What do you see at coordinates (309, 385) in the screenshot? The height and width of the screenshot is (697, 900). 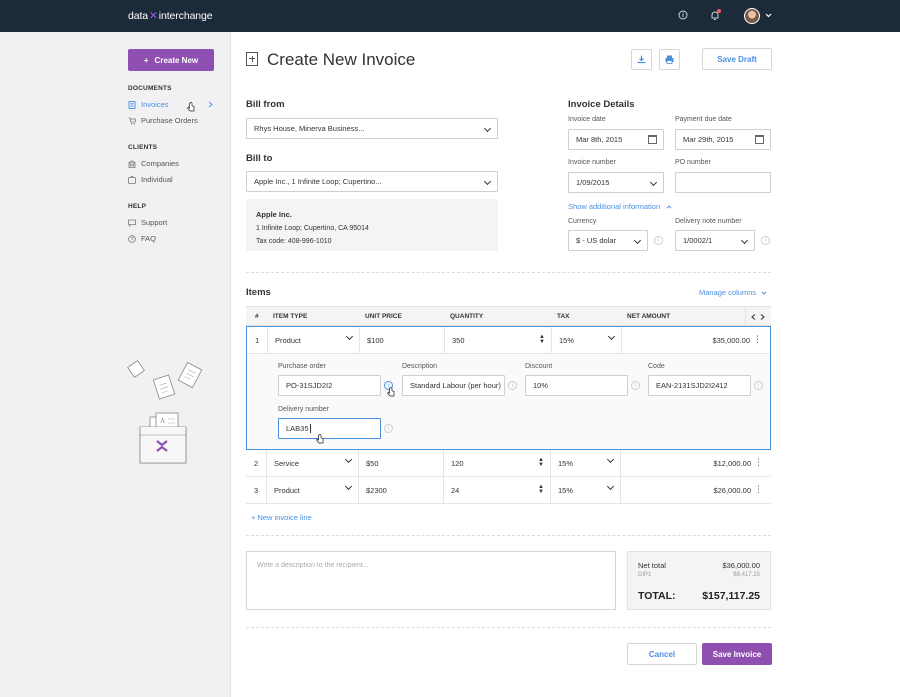 I see `purchase-order-value: PO-31SJD2I2` at bounding box center [309, 385].